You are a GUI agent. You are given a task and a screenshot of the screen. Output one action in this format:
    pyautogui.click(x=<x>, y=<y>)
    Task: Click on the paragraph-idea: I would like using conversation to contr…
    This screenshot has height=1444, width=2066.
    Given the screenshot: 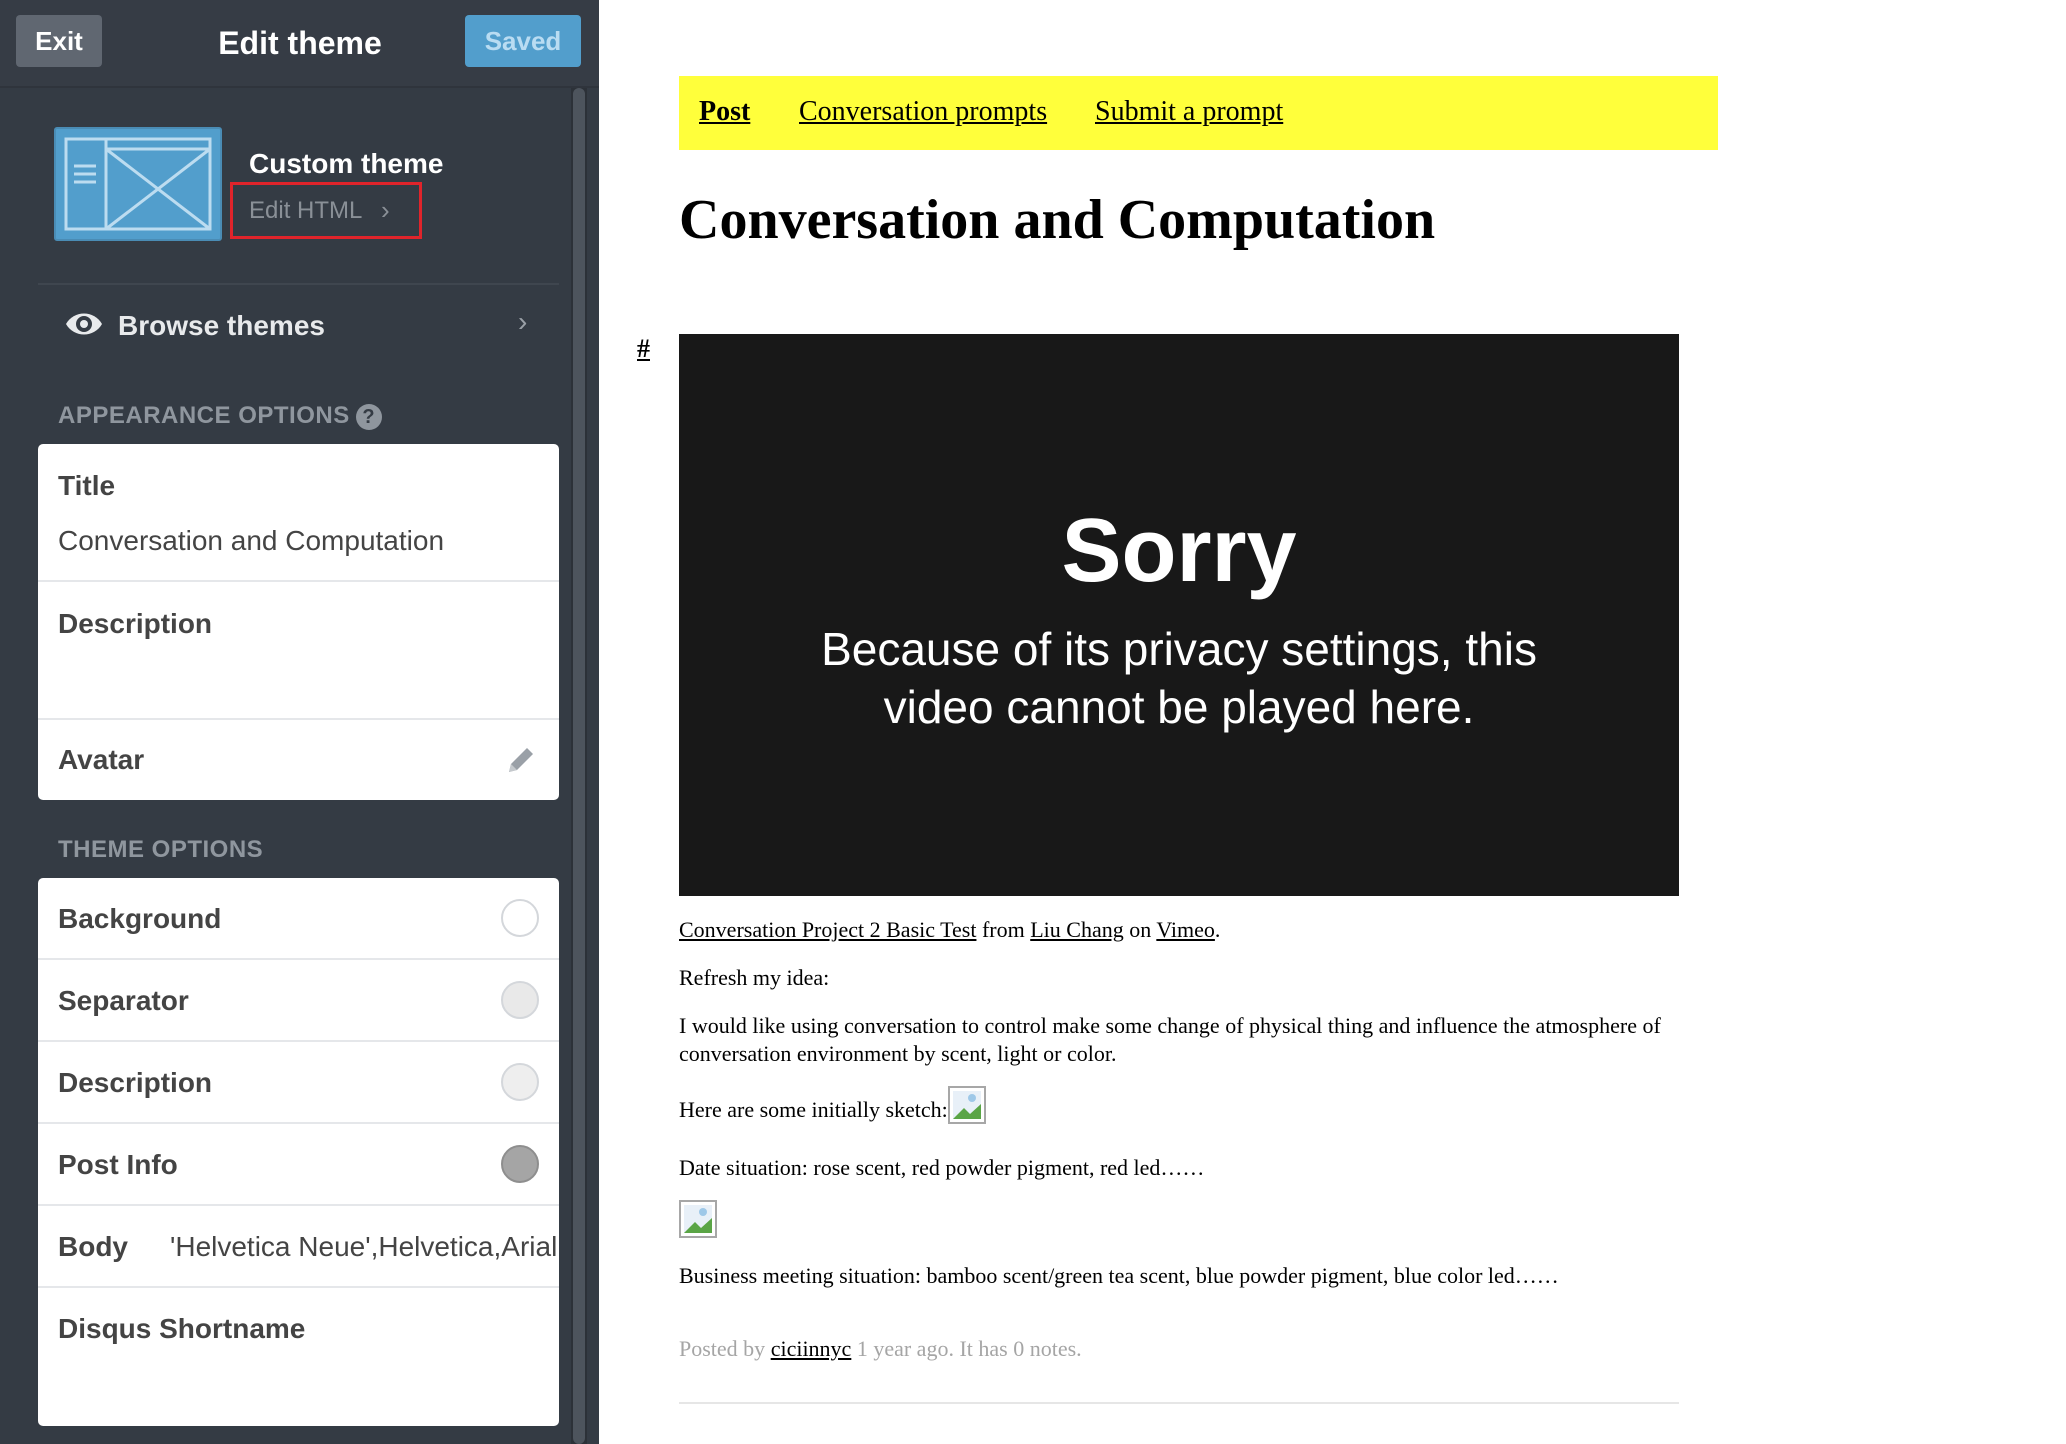 What is the action you would take?
    pyautogui.click(x=1170, y=1039)
    